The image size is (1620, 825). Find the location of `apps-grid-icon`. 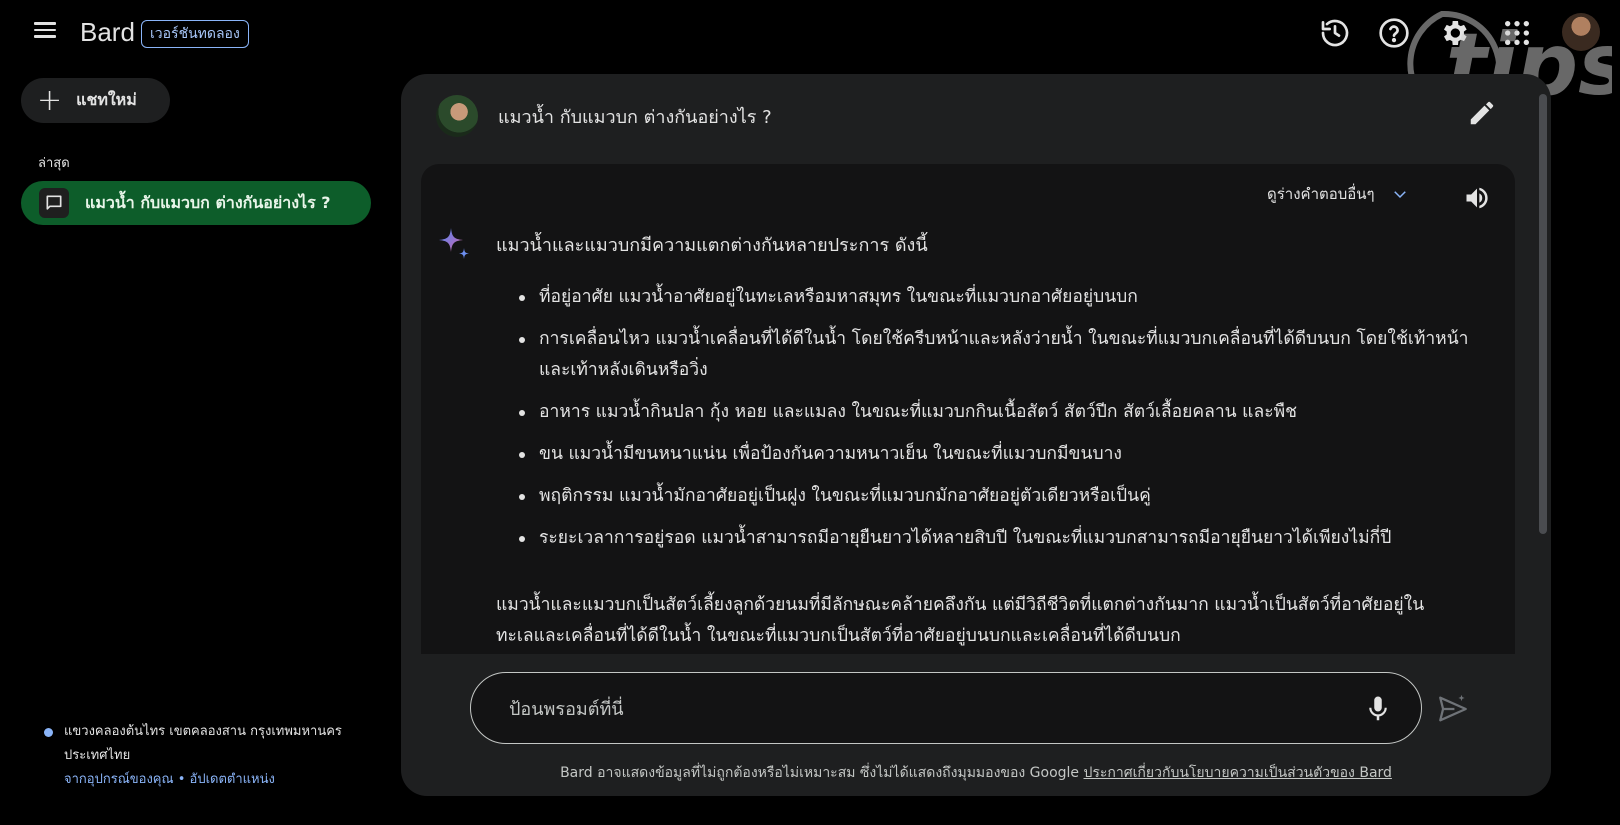

apps-grid-icon is located at coordinates (1517, 33).